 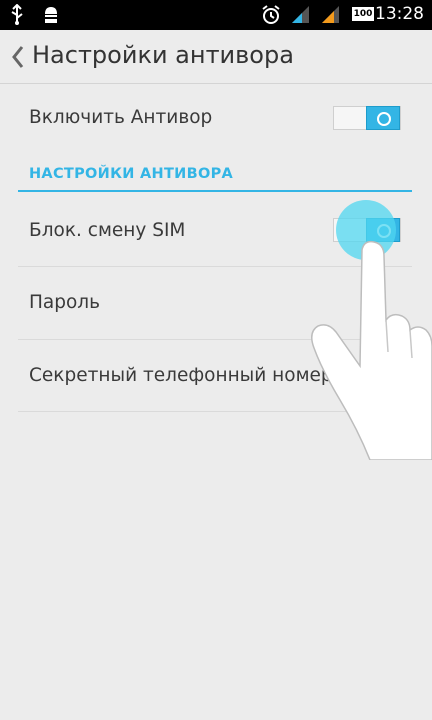 I want to click on password-label: Пароль, so click(x=65, y=302).